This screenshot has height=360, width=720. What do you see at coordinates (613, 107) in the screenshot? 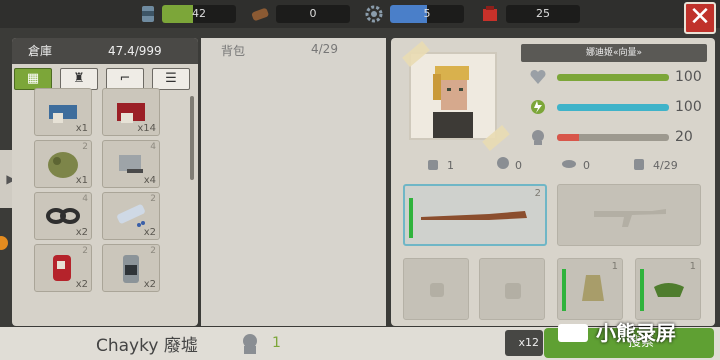
I see `stamina-bar` at bounding box center [613, 107].